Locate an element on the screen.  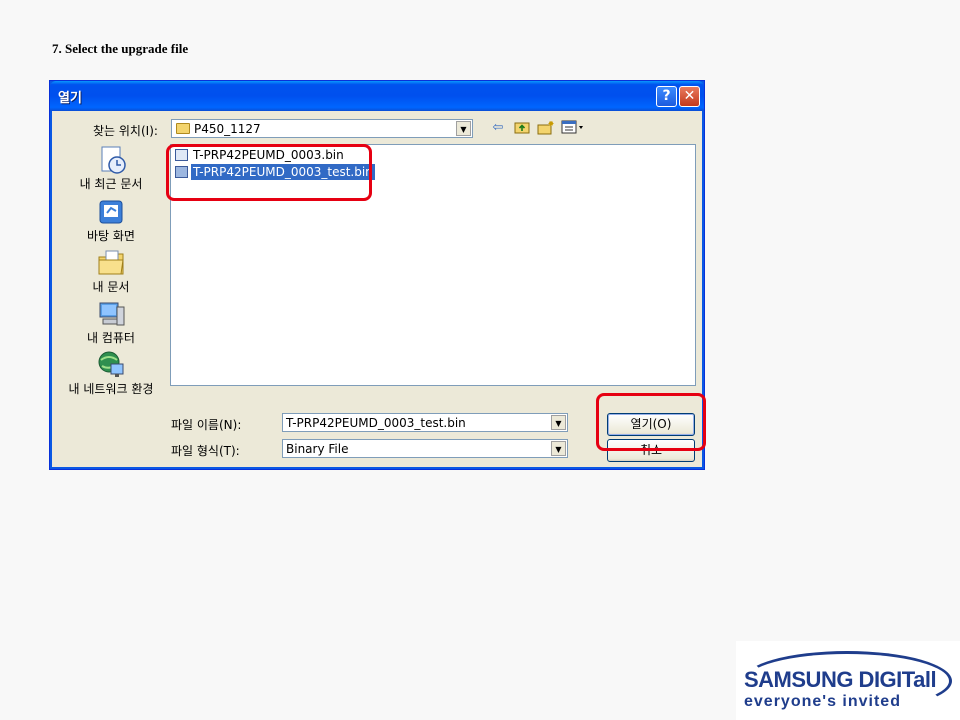
dialog-titlebar: 열기 ? ✕ is located at coordinates (377, 96).